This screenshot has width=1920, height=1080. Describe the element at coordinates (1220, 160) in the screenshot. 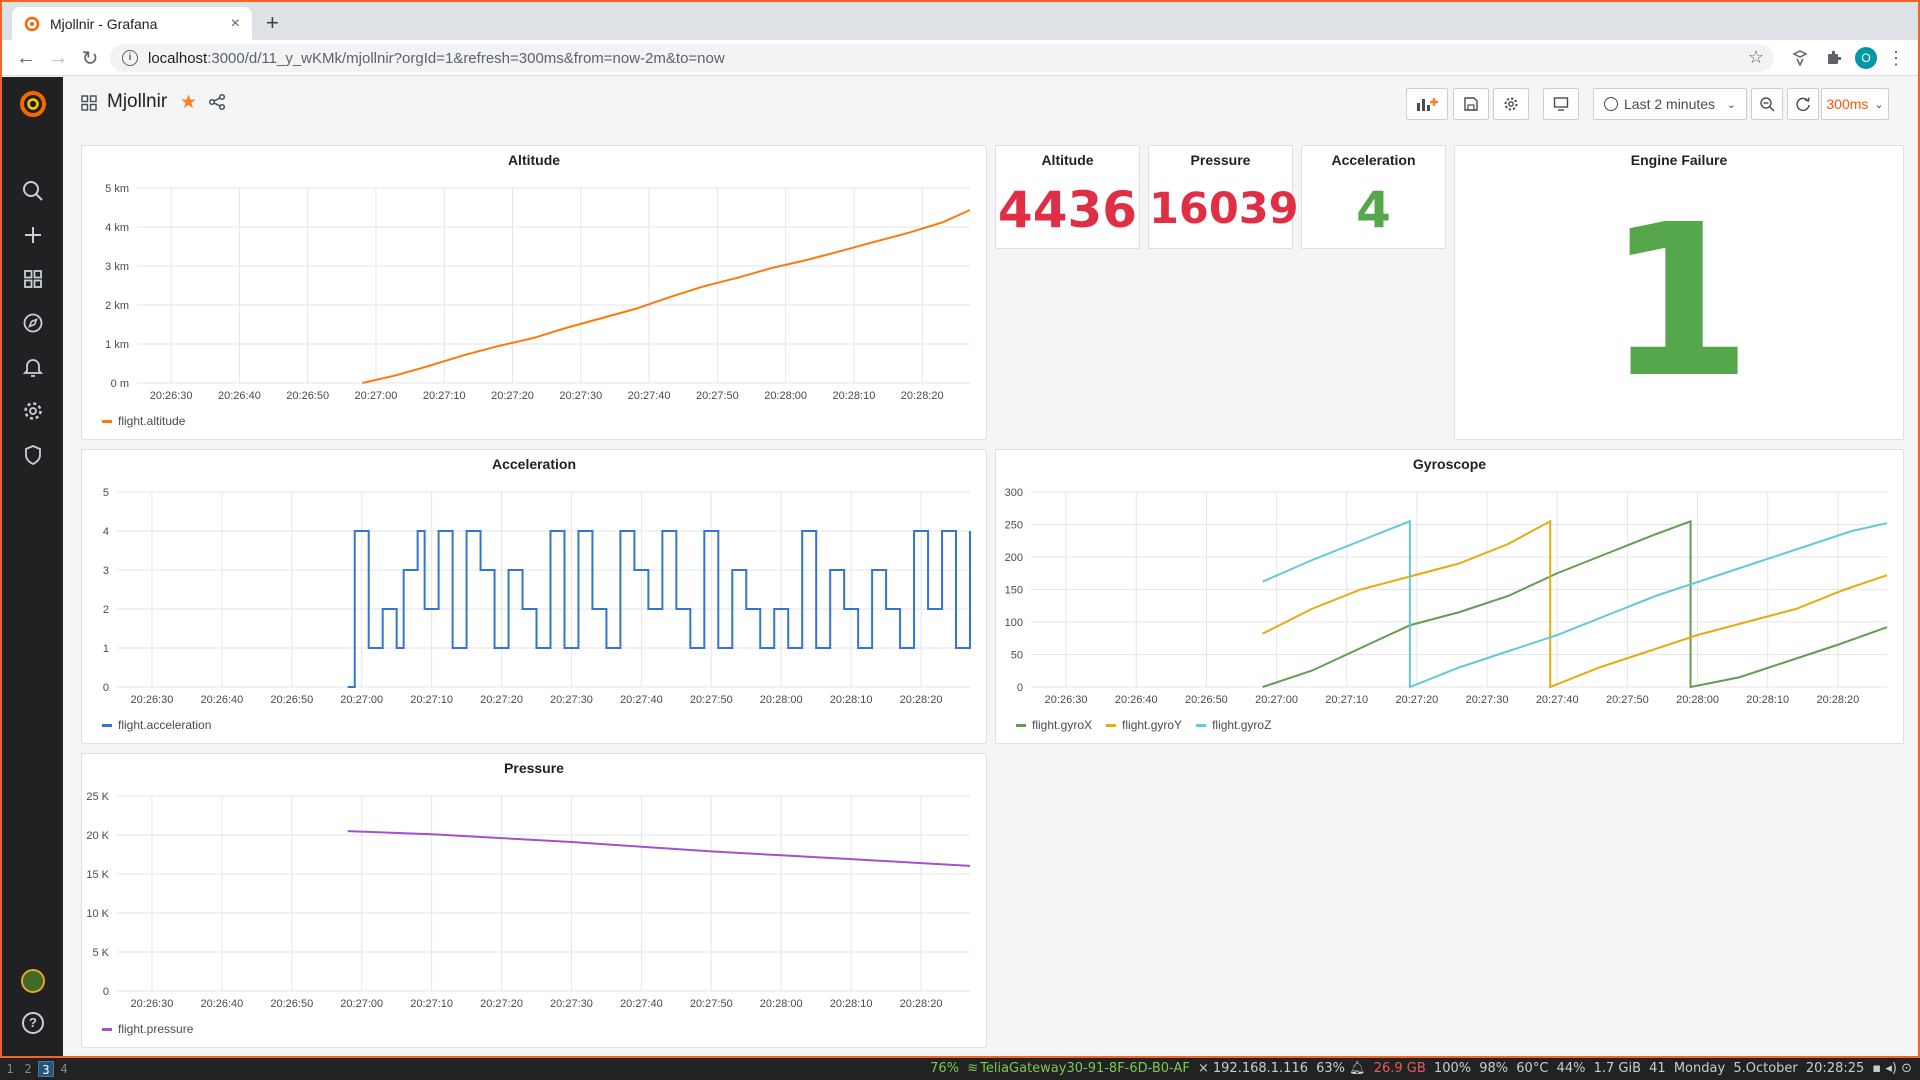

I see `panel-title: Pressure` at that location.